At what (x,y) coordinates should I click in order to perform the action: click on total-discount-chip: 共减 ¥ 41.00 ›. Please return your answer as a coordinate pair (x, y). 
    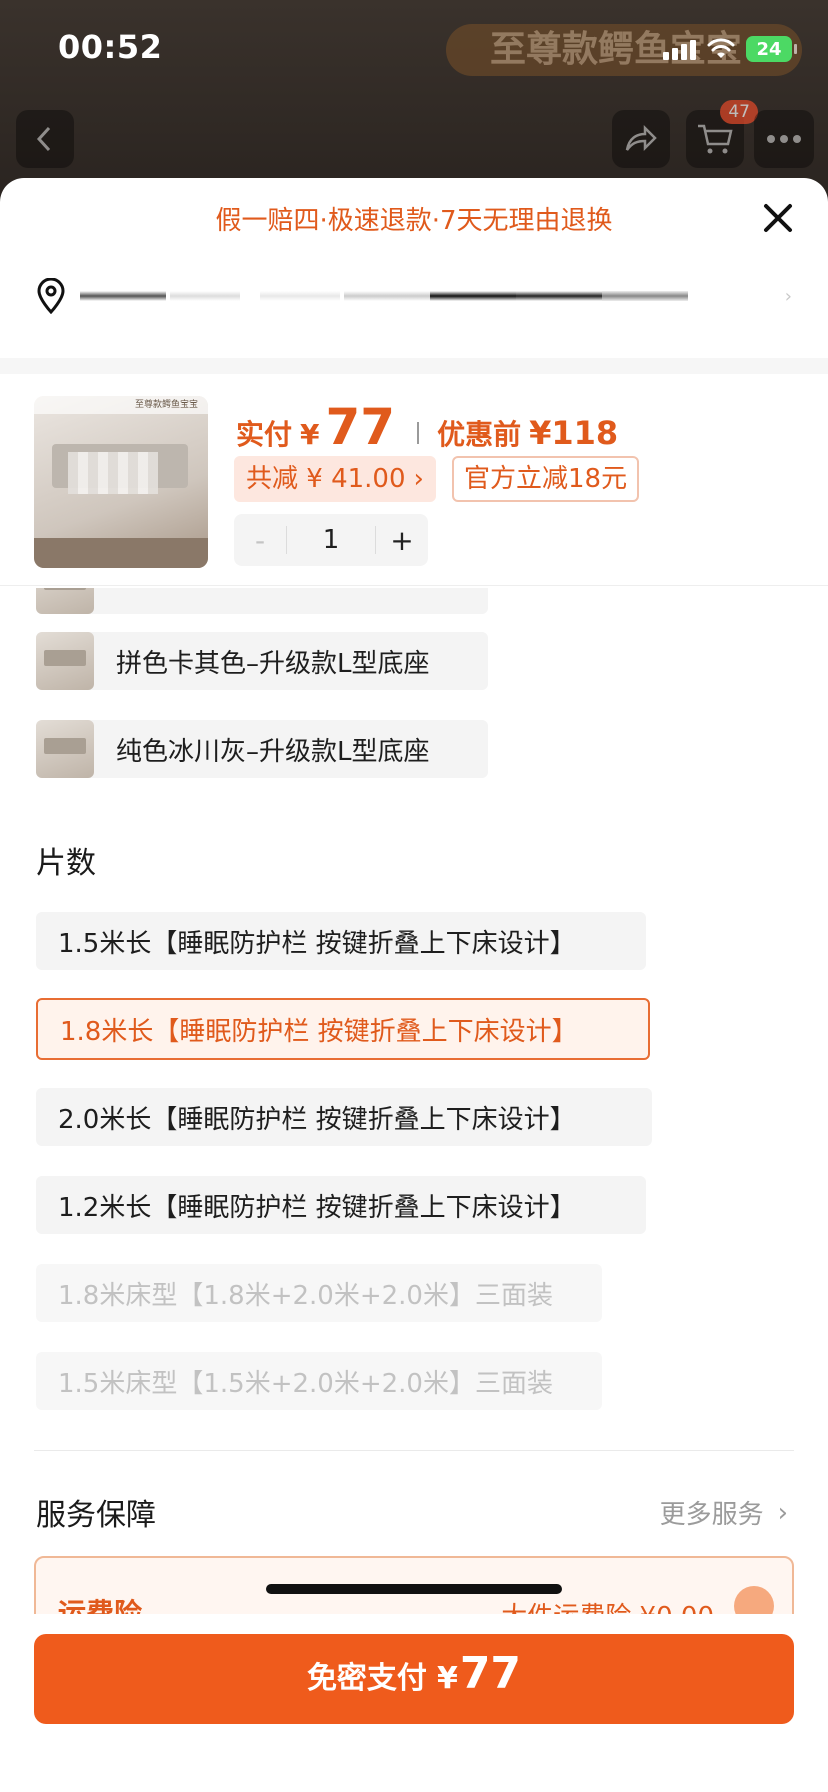
    Looking at the image, I should click on (335, 479).